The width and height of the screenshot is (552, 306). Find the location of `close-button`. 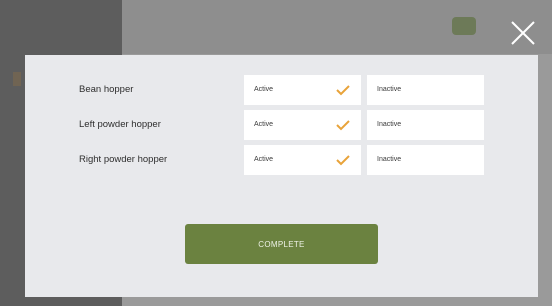

close-button is located at coordinates (523, 33).